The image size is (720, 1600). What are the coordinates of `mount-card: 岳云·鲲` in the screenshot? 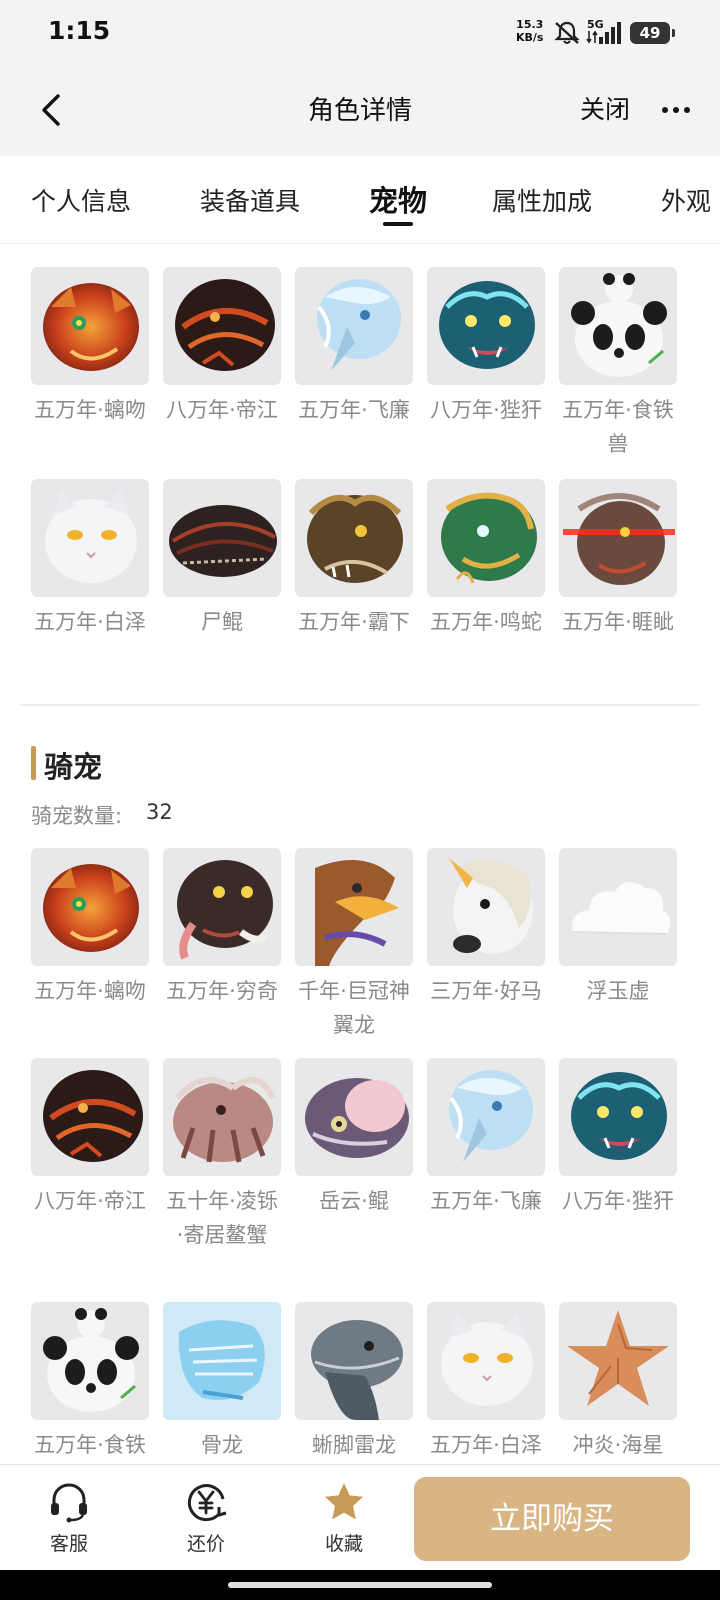 It's located at (354, 1138).